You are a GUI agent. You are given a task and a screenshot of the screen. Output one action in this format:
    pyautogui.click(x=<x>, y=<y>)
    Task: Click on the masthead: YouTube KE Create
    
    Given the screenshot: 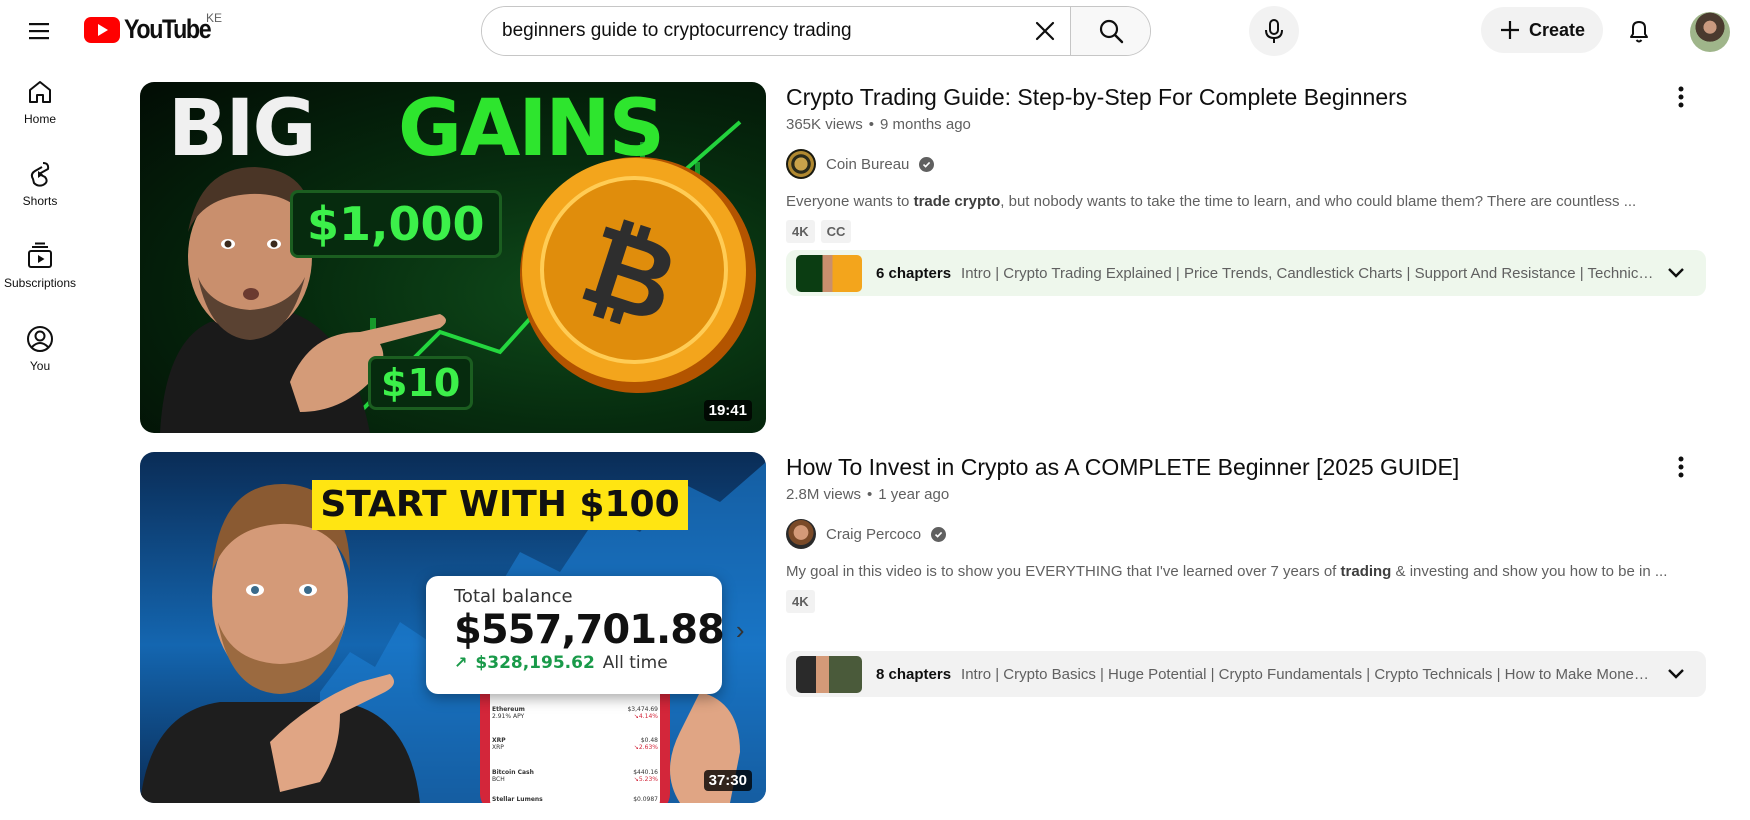 What is the action you would take?
    pyautogui.click(x=875, y=32)
    